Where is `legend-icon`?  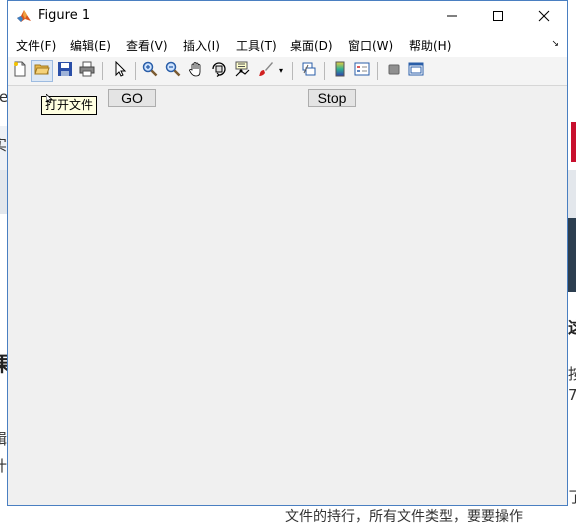
legend-icon is located at coordinates (362, 71).